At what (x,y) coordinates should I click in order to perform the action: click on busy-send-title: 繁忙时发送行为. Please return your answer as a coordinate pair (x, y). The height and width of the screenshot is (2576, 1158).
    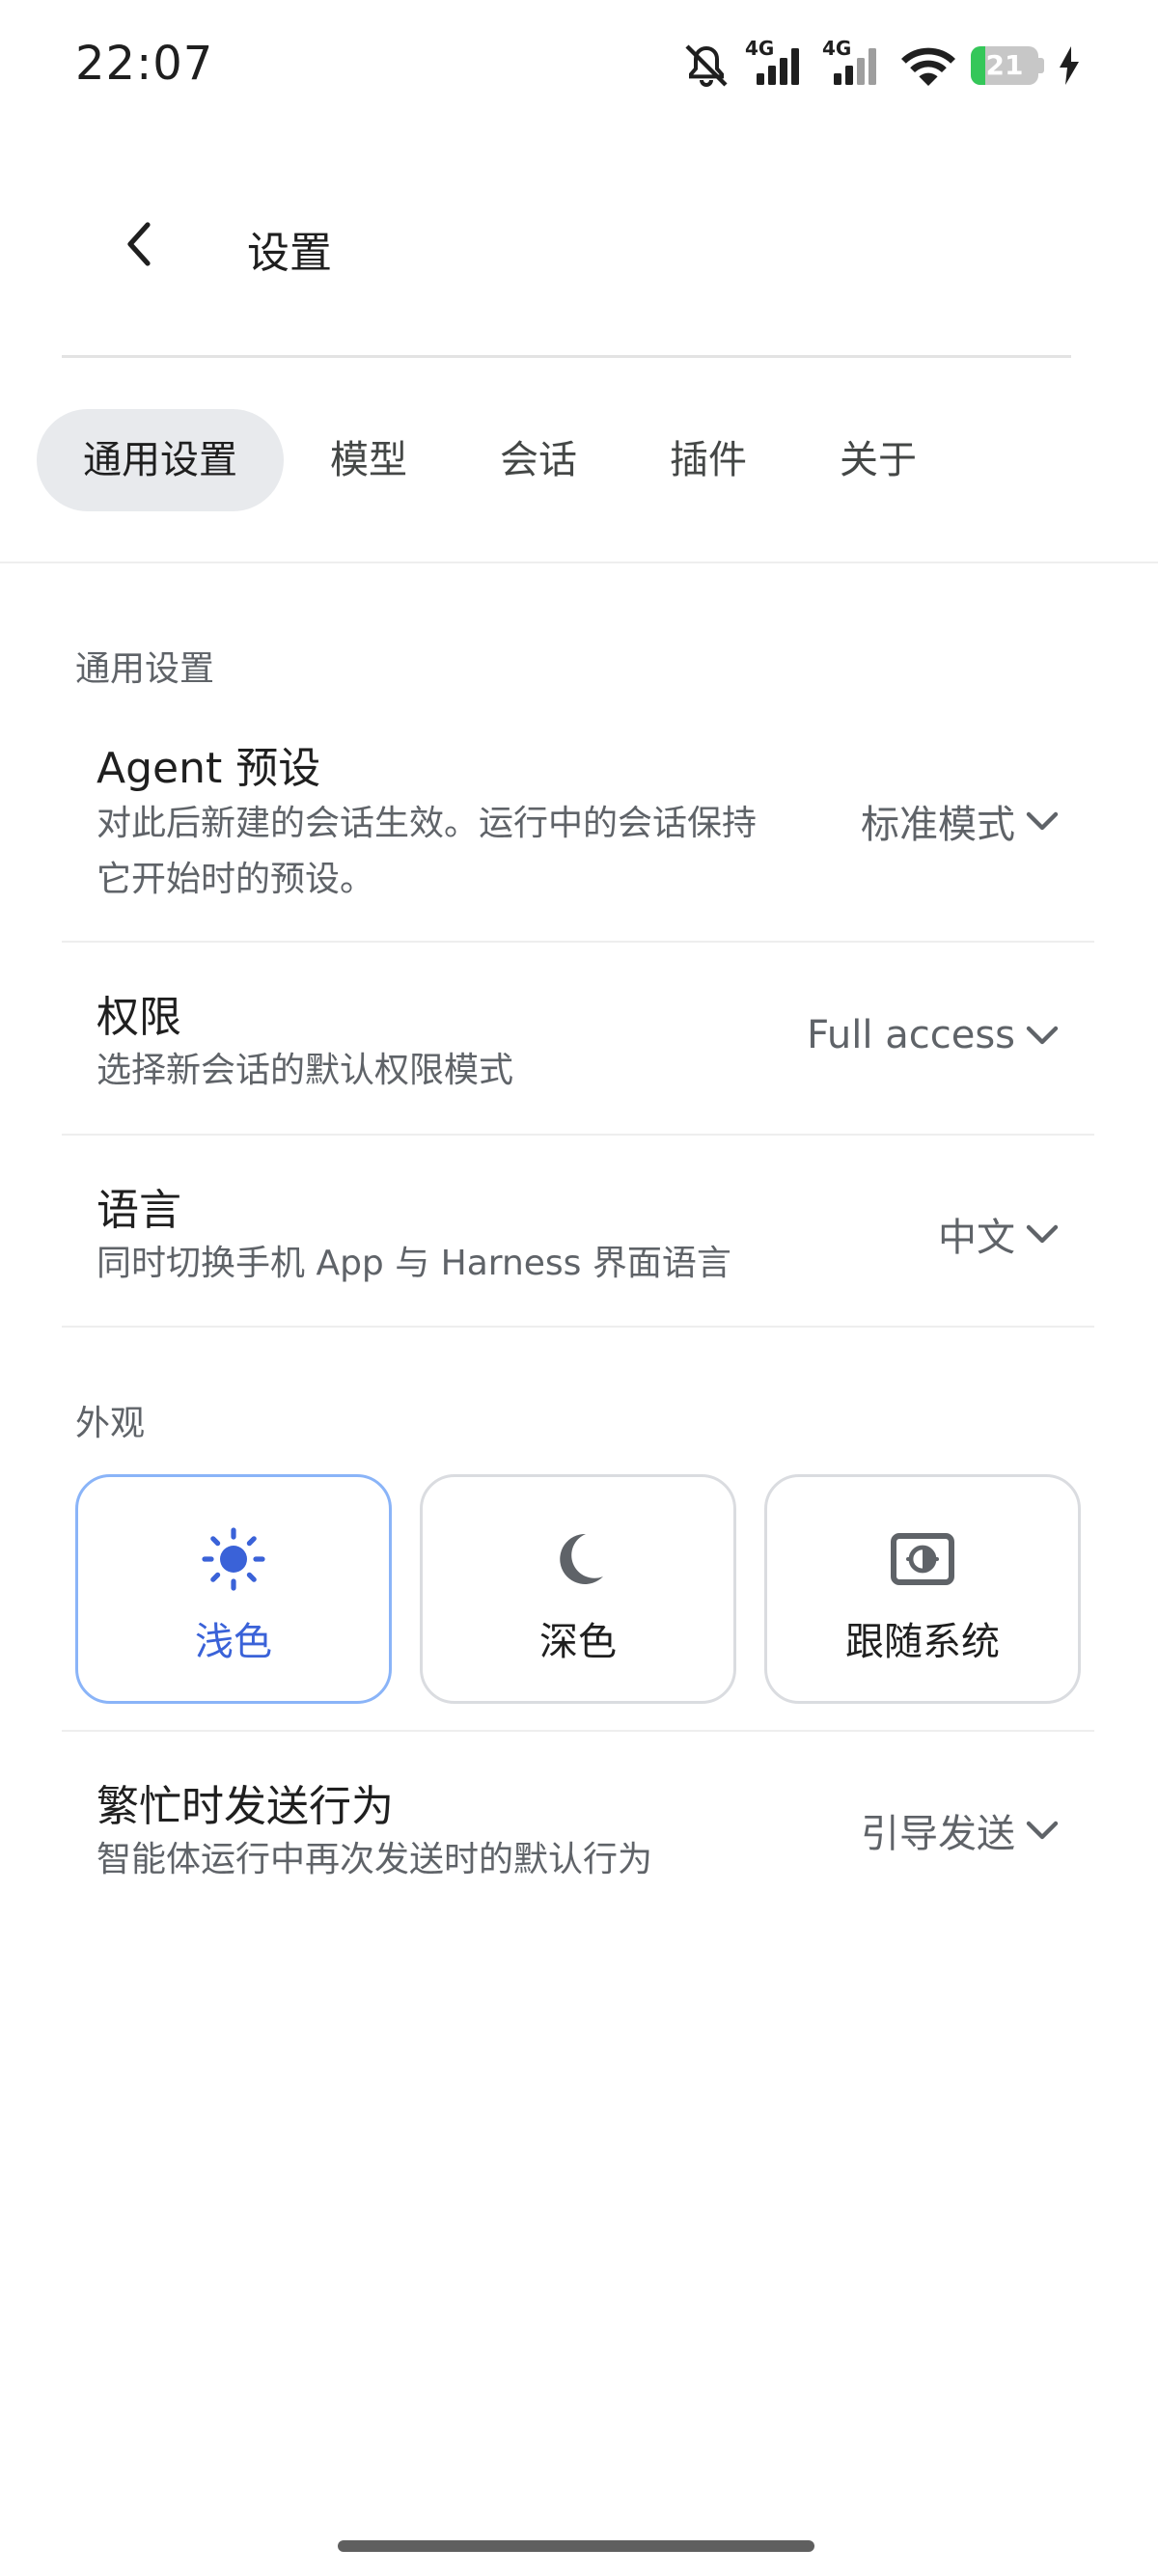
    Looking at the image, I should click on (245, 1807).